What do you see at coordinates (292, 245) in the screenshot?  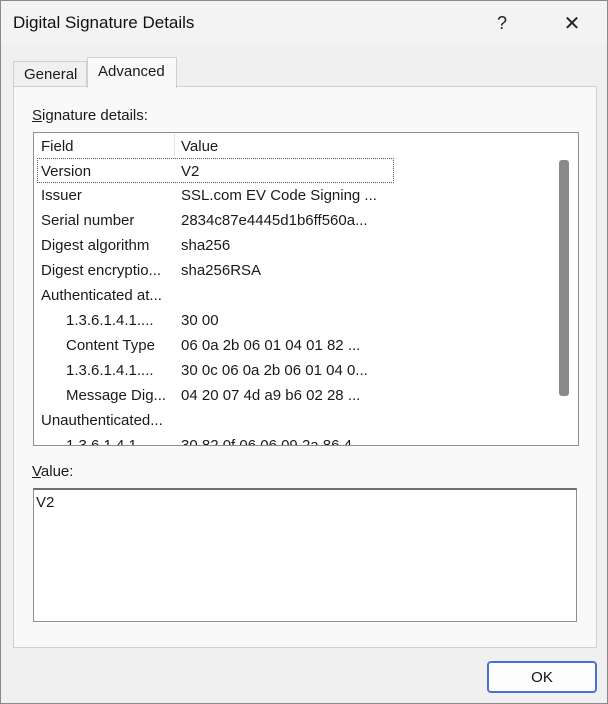 I see `list-item: Digest algorithm sha256` at bounding box center [292, 245].